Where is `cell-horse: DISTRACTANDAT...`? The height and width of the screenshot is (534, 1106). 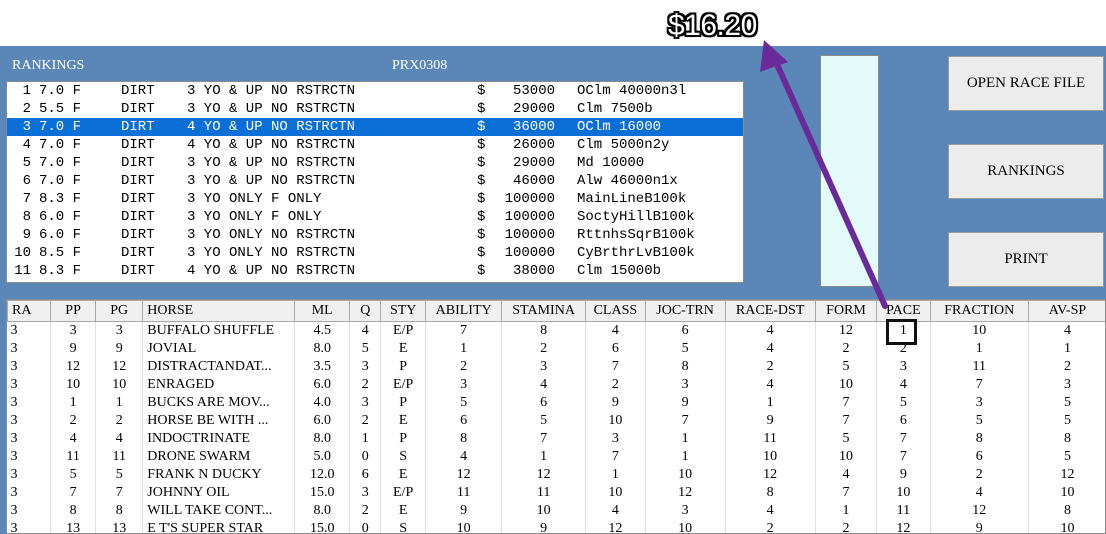 cell-horse: DISTRACTANDAT... is located at coordinates (219, 367).